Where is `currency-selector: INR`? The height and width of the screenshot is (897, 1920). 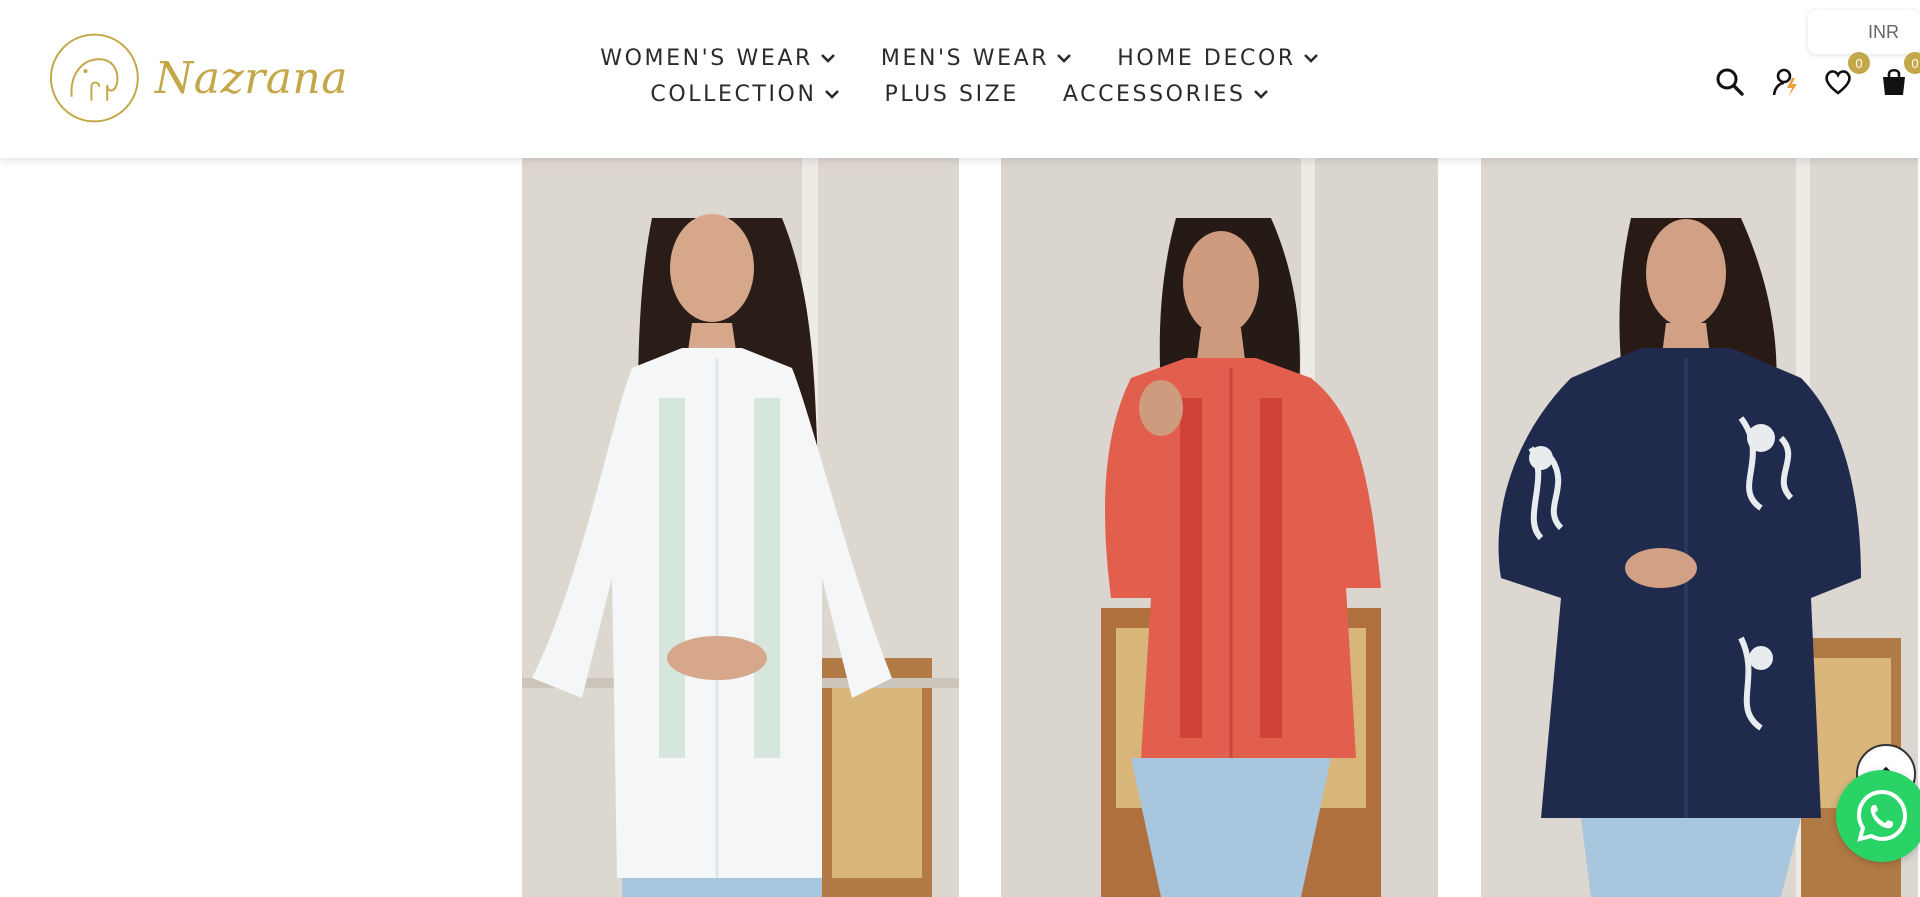
currency-selector: INR is located at coordinates (1864, 32).